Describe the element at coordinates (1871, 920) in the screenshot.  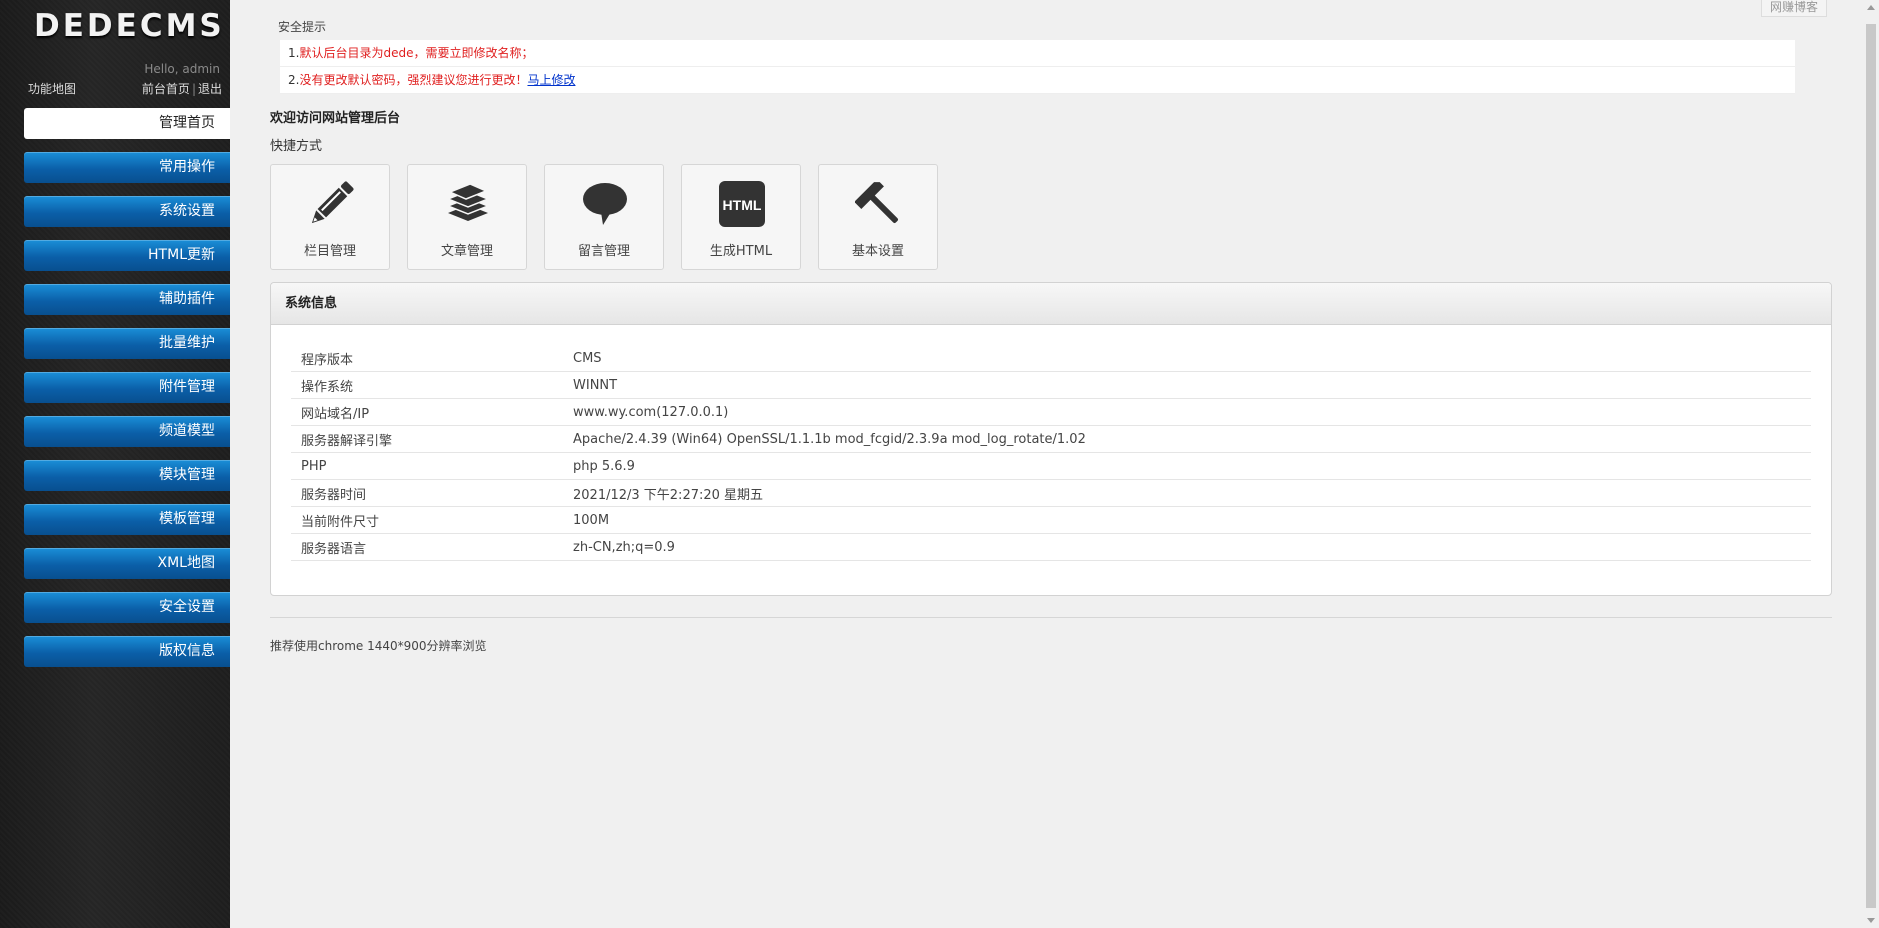
I see `scroll-down-arrow-icon` at that location.